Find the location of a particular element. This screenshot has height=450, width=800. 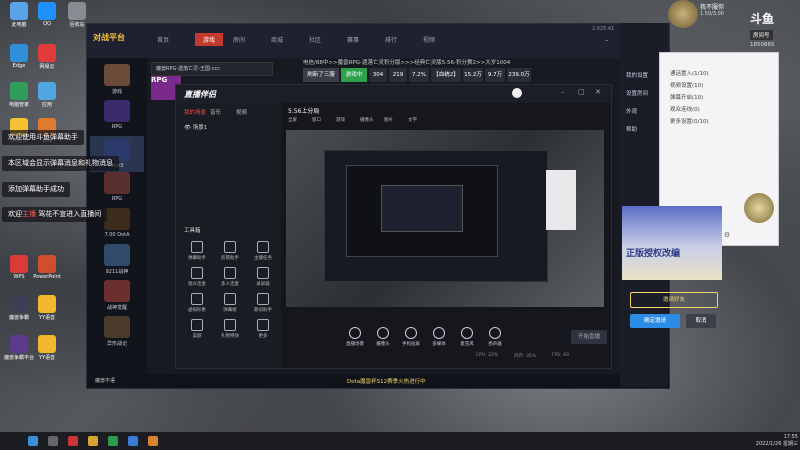

toolbox-7: 弹幕姬 is located at coordinates (230, 303).